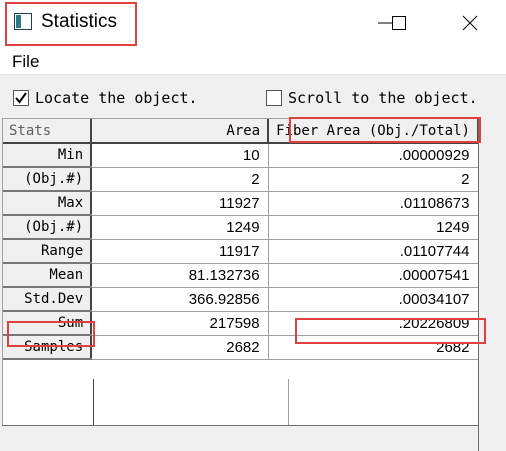  What do you see at coordinates (180, 227) in the screenshot?
I see `cell-area: 1249` at bounding box center [180, 227].